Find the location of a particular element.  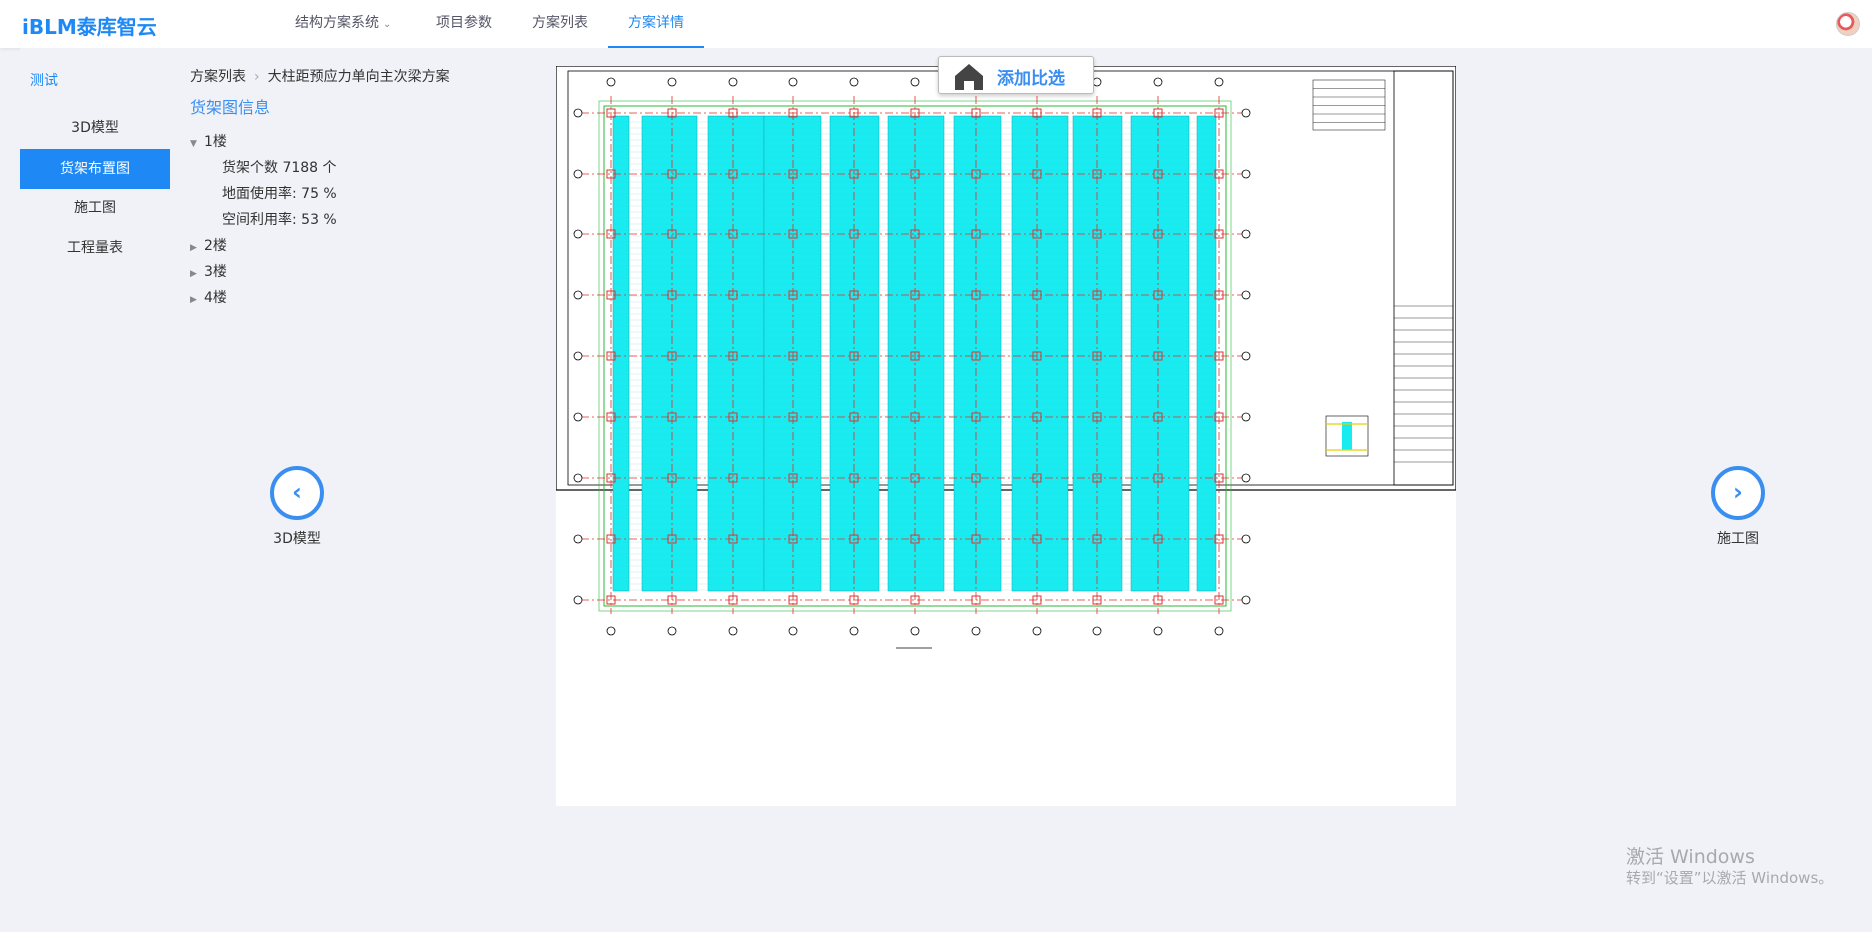

add-compare-button: 添加比选 is located at coordinates (1016, 75).